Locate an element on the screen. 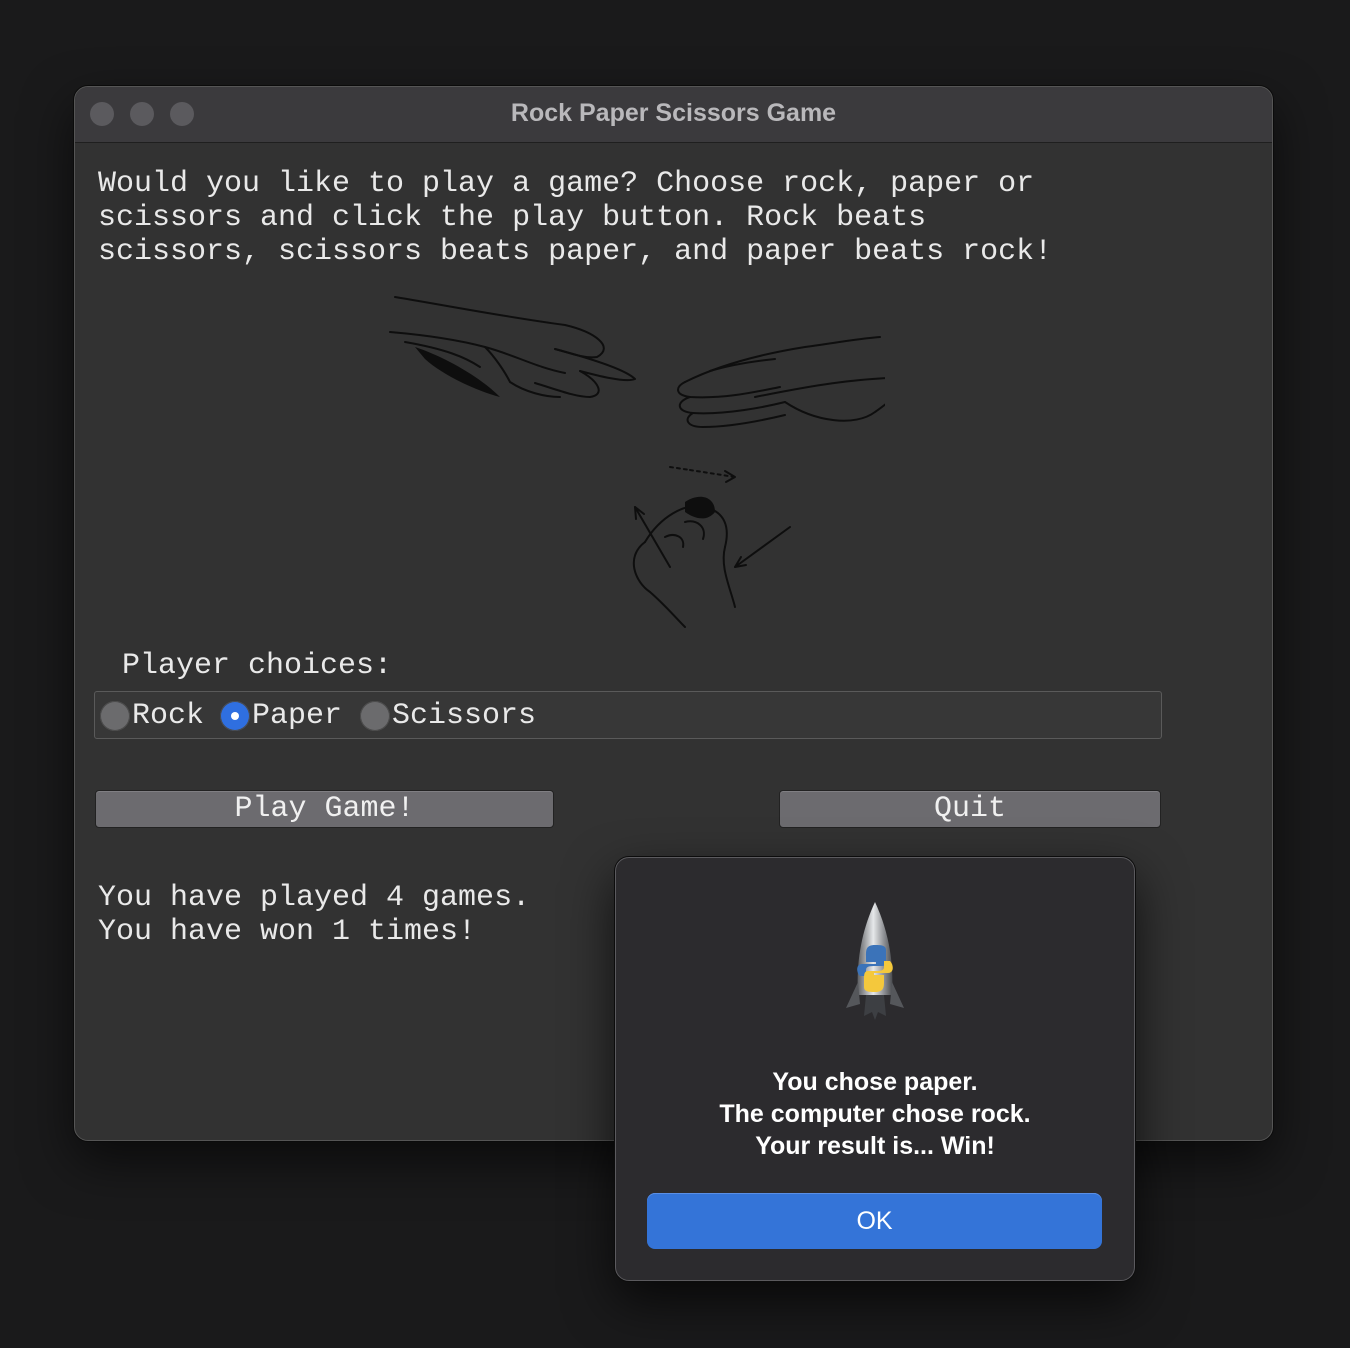 This screenshot has height=1348, width=1350. radio-rock-label: Rock is located at coordinates (168, 716).